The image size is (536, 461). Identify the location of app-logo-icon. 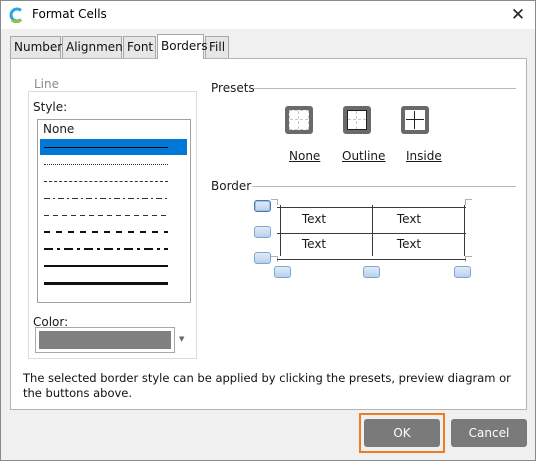
(16, 15).